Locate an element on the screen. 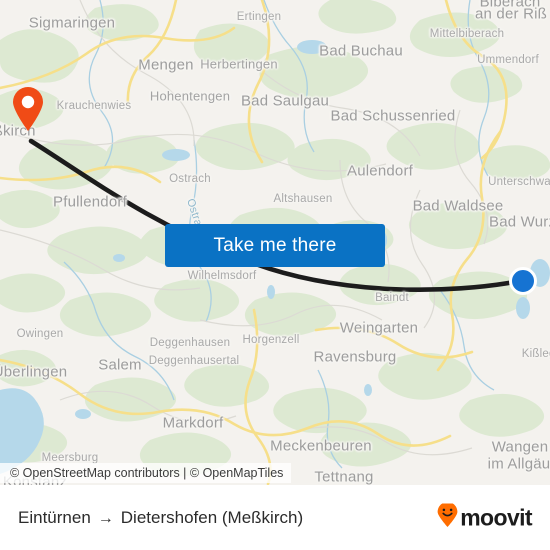  destination-dot-marker is located at coordinates (523, 281).